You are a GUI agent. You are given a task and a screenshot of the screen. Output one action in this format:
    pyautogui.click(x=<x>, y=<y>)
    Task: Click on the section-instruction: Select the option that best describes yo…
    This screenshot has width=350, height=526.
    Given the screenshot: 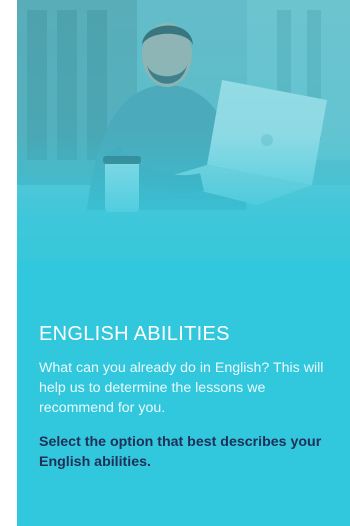 What is the action you would take?
    pyautogui.click(x=180, y=452)
    